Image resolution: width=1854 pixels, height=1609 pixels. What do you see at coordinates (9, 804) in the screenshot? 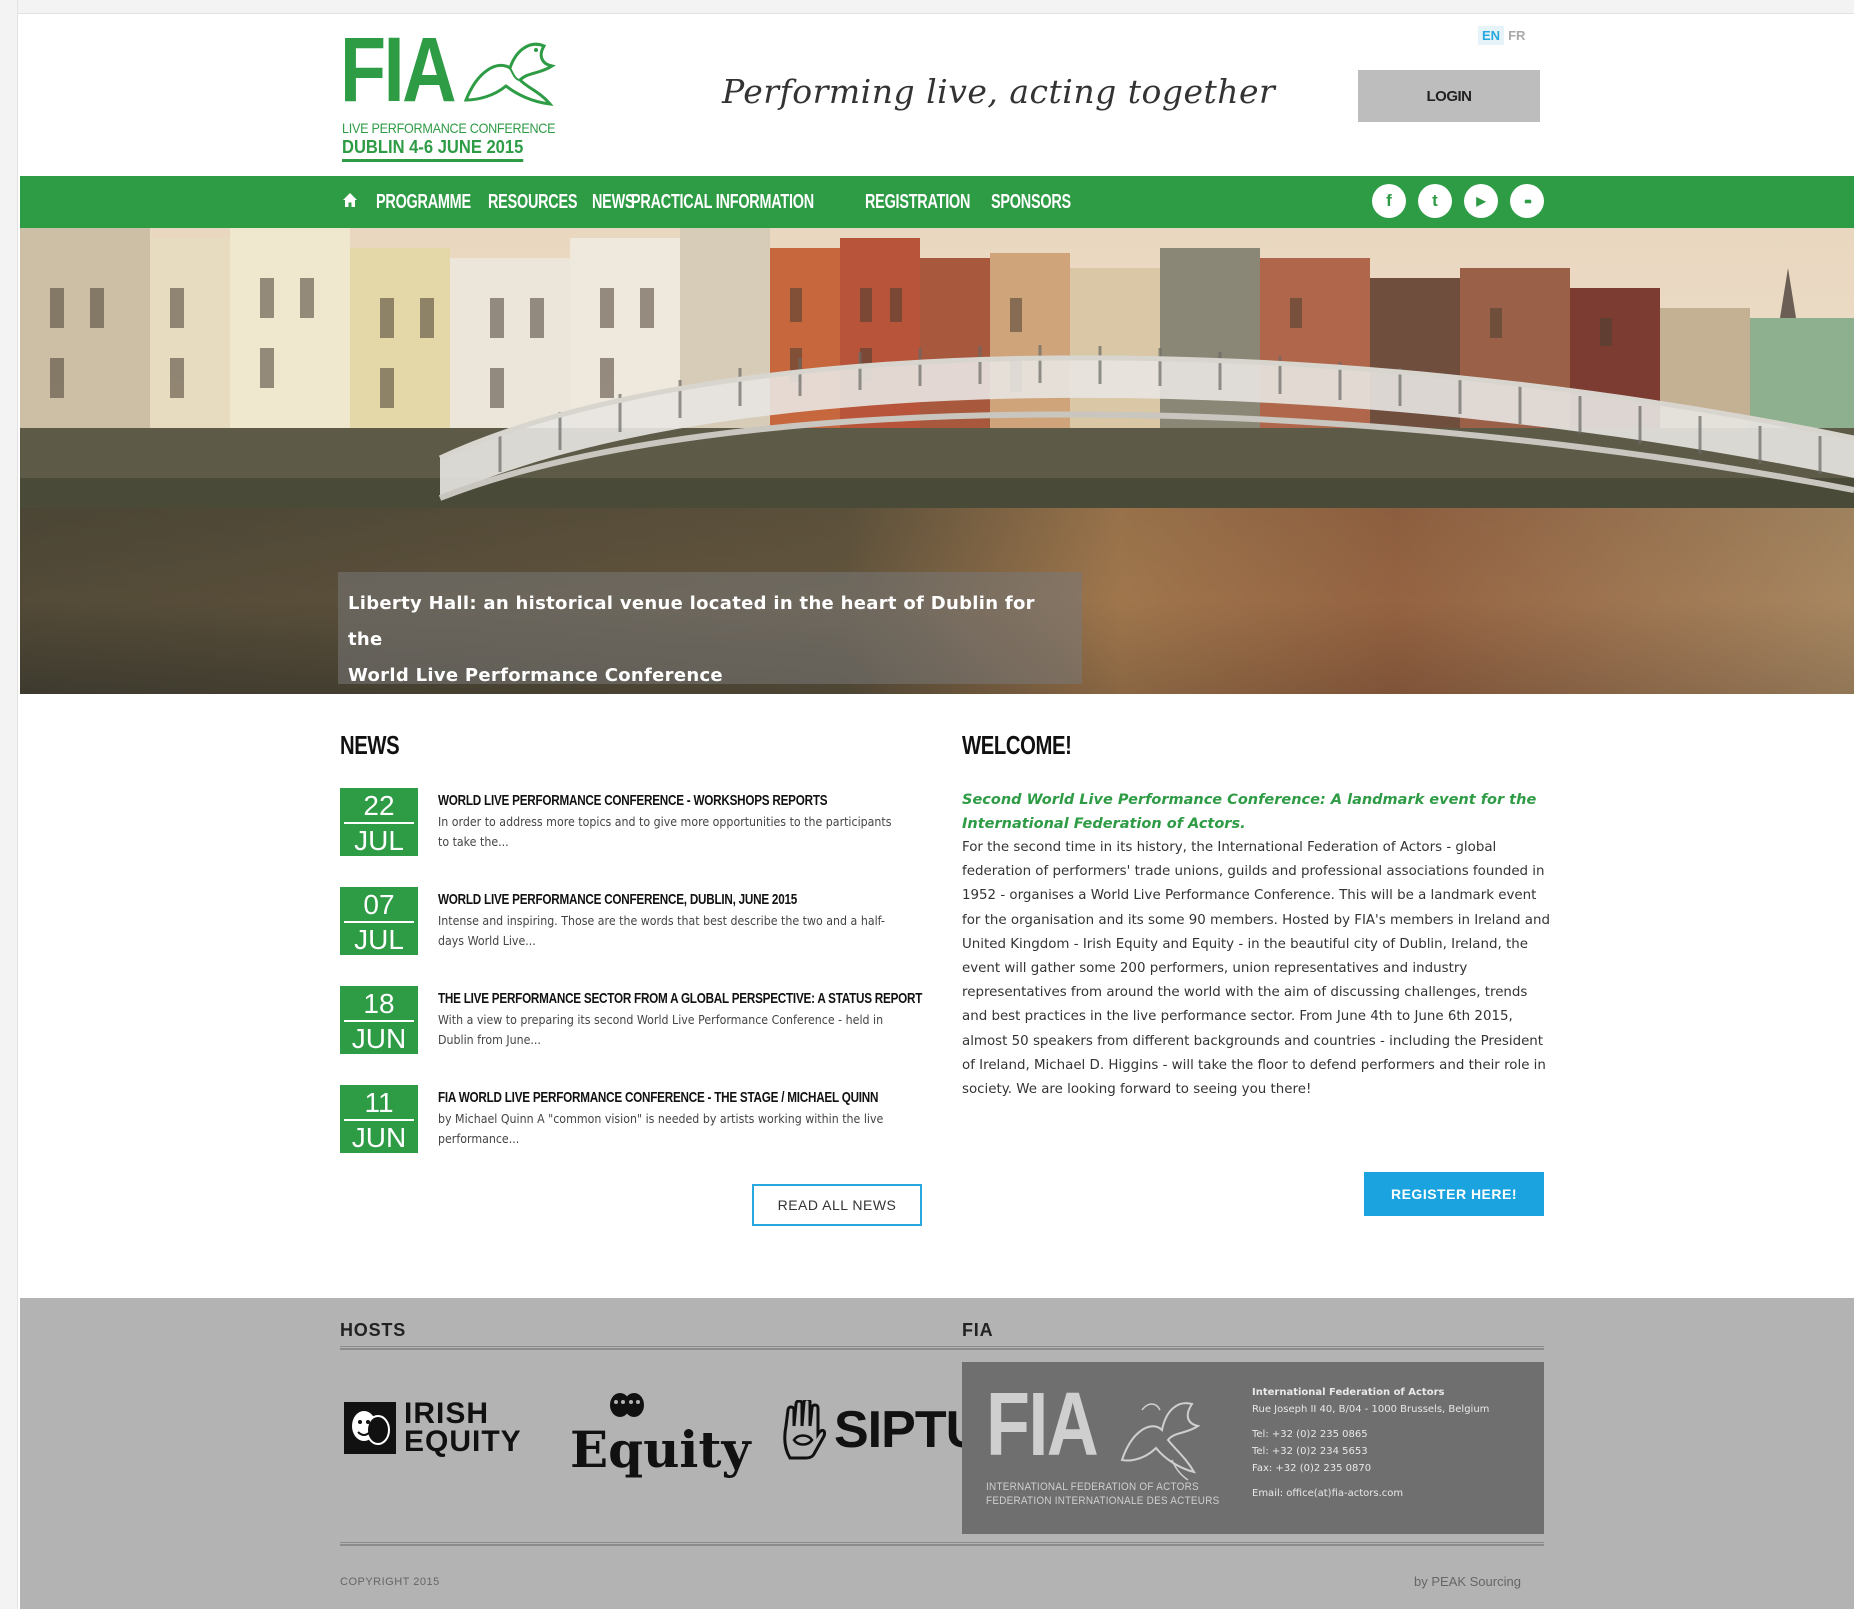
I see `browser-left-edge` at bounding box center [9, 804].